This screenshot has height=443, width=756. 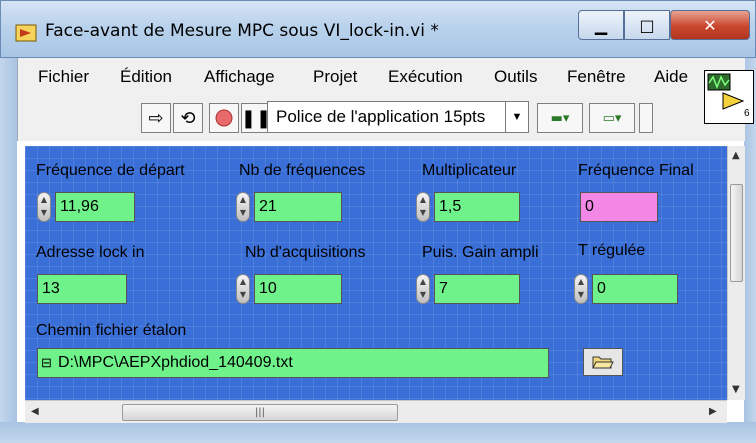 What do you see at coordinates (596, 77) in the screenshot?
I see `menu-fenetre: Fenêtre` at bounding box center [596, 77].